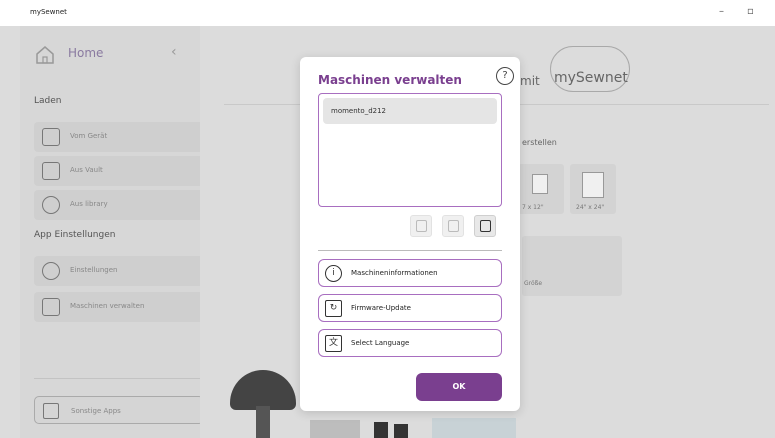  I want to click on add-machine-button, so click(485, 226).